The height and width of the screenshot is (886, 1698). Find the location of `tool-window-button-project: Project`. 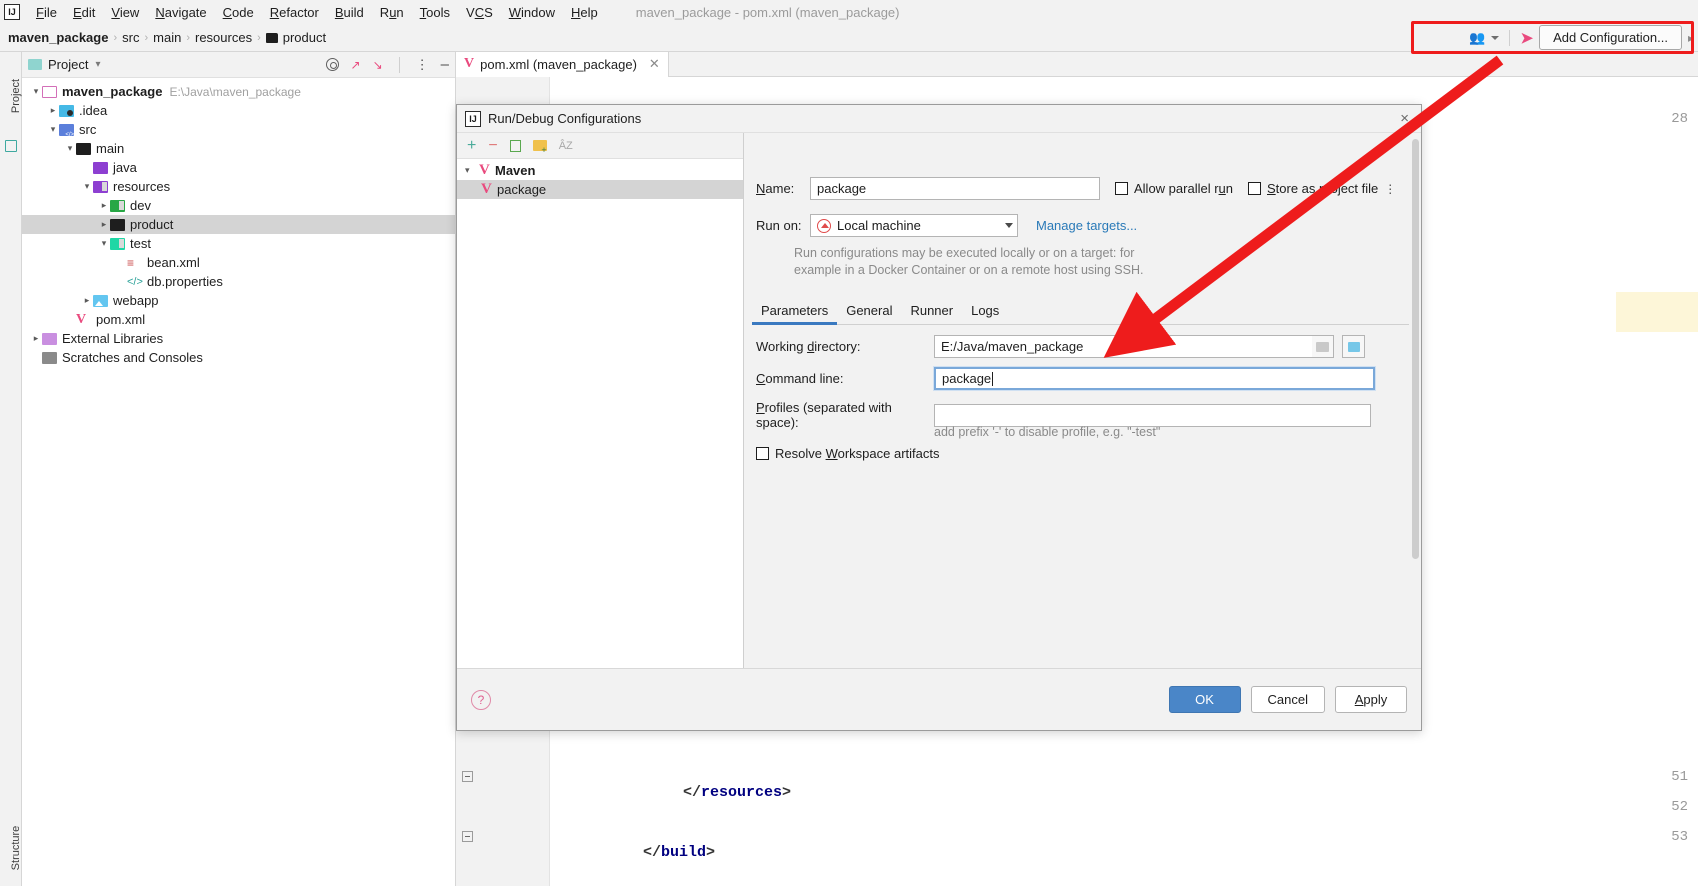

tool-window-button-project: Project is located at coordinates (16, 96).